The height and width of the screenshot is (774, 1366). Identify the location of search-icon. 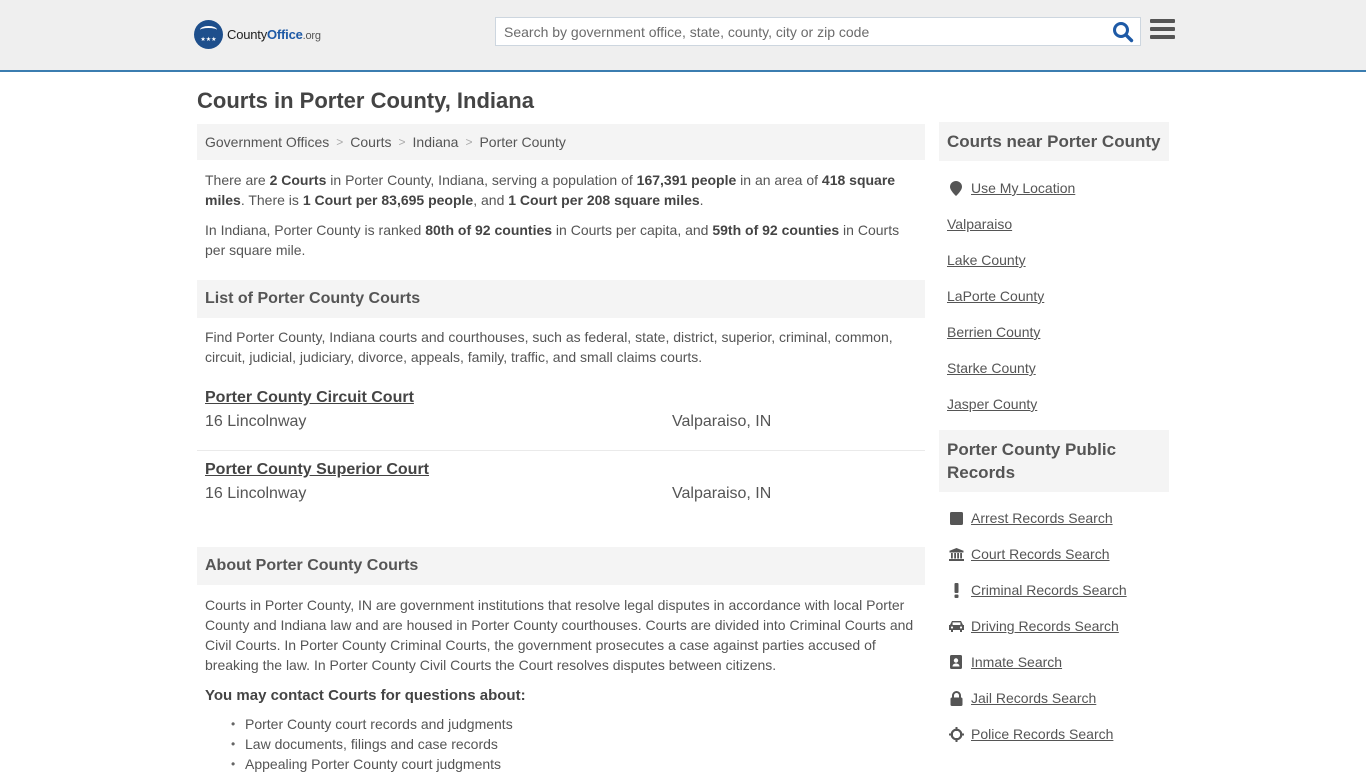
(1123, 32).